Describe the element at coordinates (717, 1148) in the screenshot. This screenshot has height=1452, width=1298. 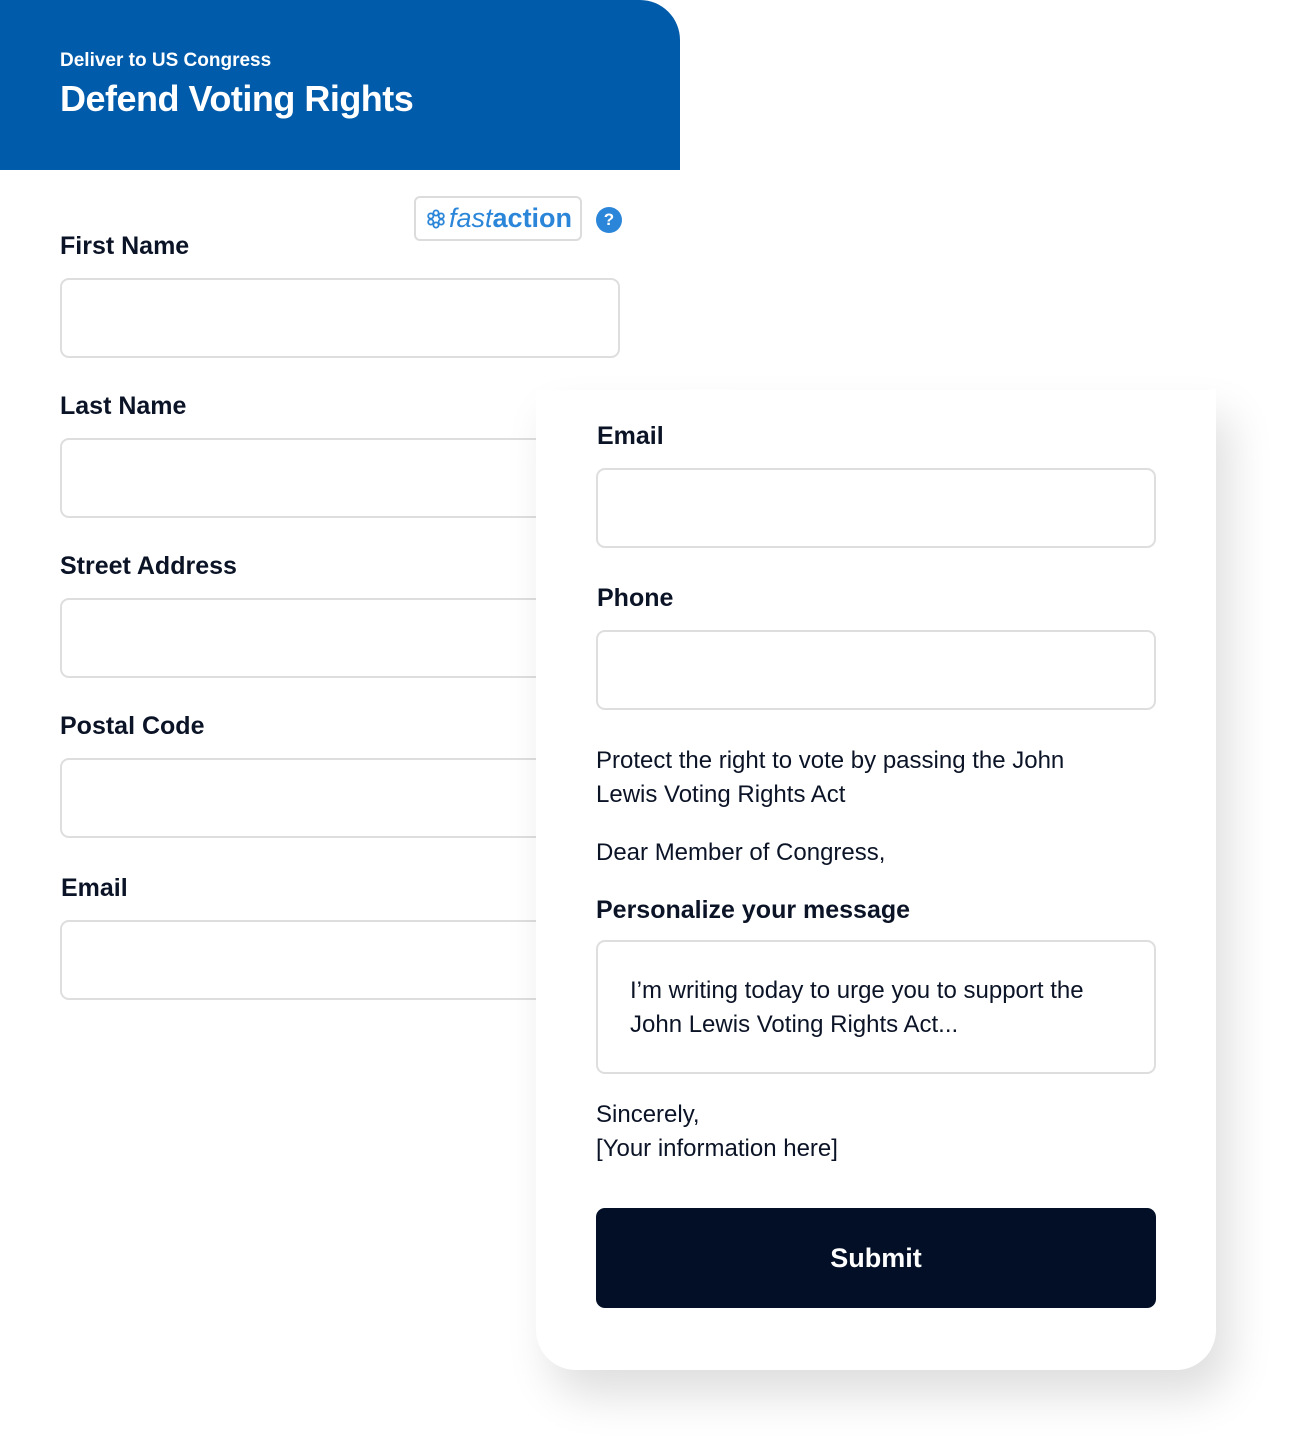
I see `signature-placeholder: [Your information here]` at that location.